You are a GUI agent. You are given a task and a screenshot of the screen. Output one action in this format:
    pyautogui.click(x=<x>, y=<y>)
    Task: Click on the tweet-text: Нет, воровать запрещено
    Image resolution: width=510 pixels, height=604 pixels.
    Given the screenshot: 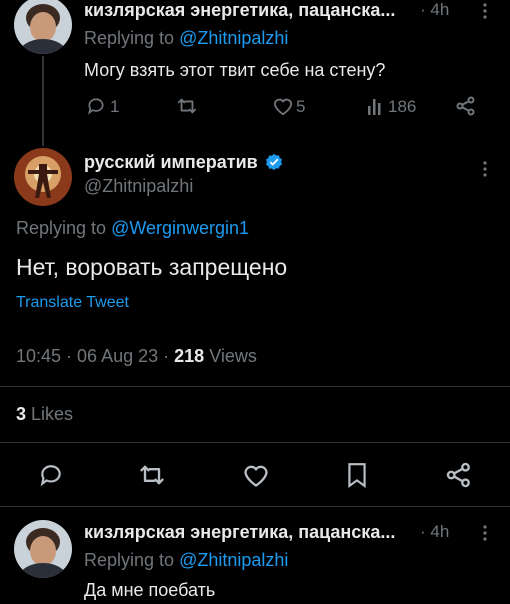 What is the action you would take?
    pyautogui.click(x=152, y=267)
    